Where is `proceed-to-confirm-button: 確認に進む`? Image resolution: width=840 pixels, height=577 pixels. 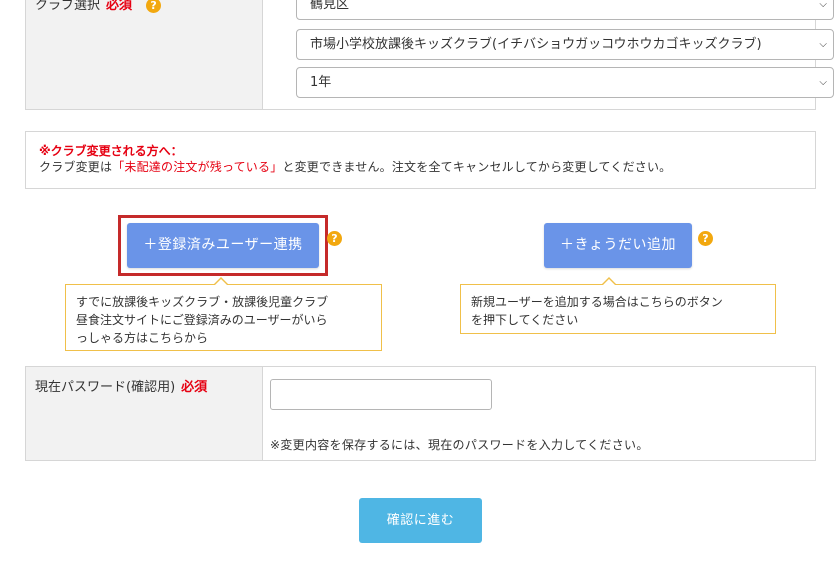 proceed-to-confirm-button: 確認に進む is located at coordinates (420, 520).